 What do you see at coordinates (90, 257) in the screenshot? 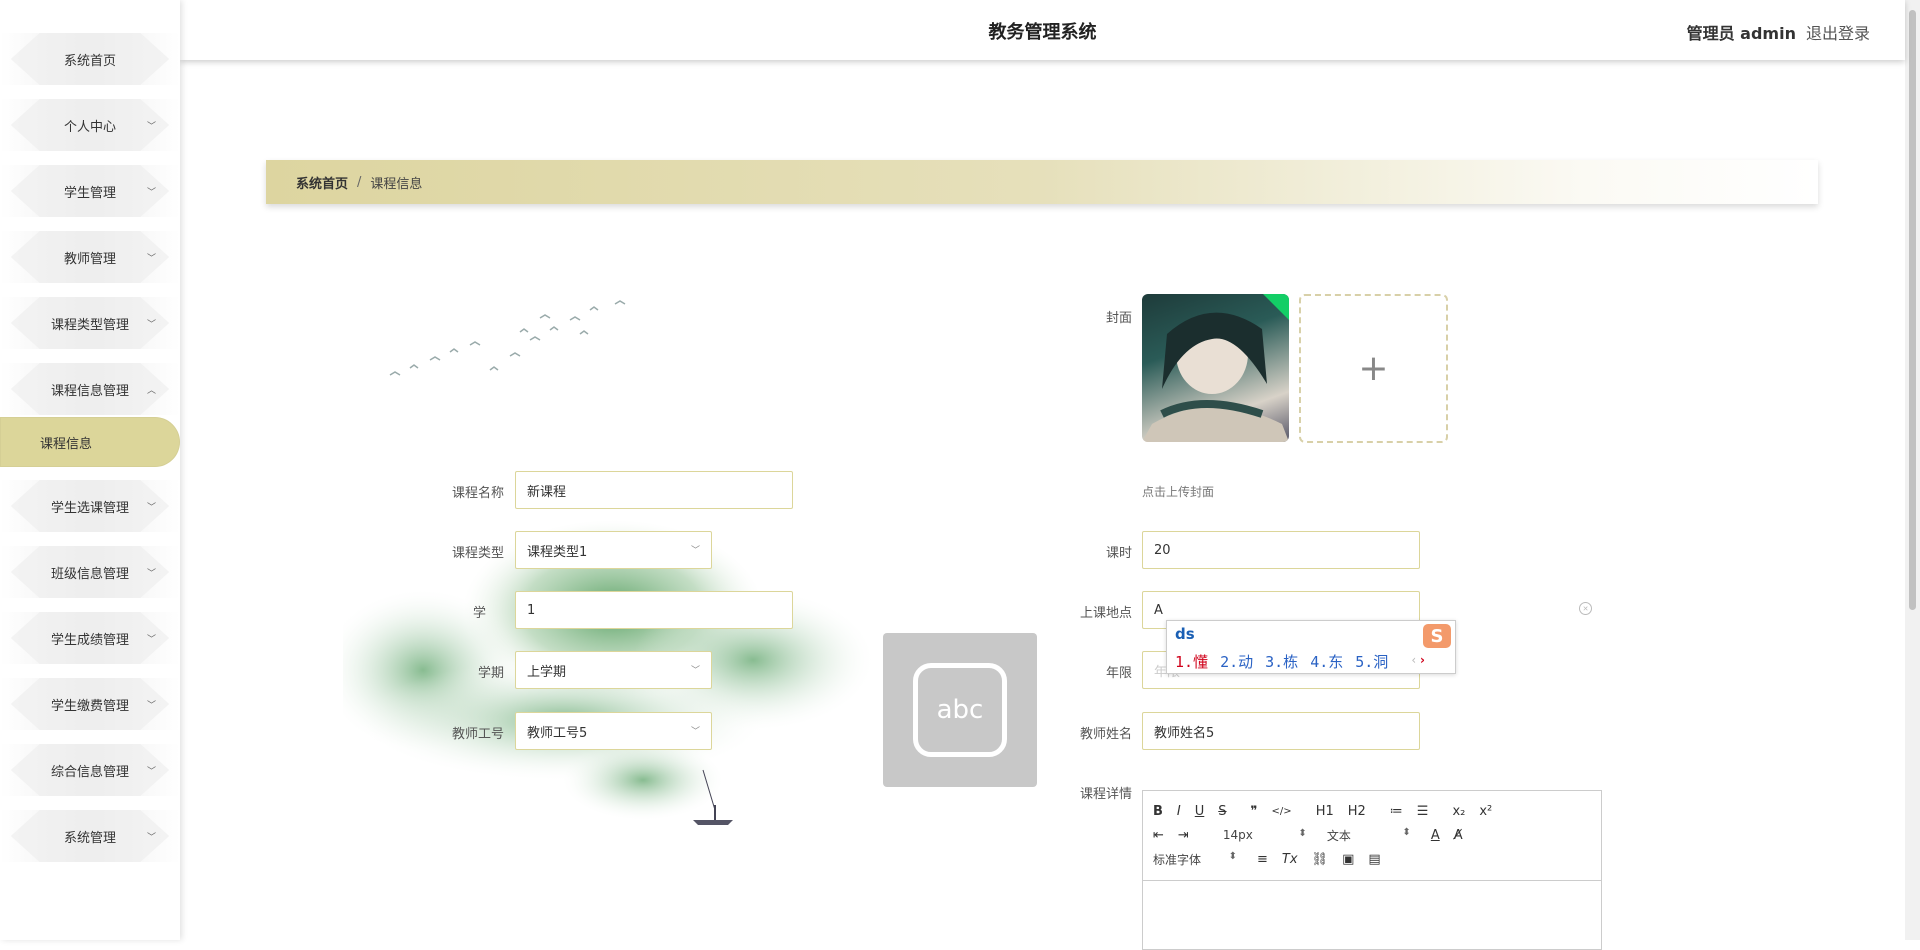
I see `sidebar-item-teachers: 教师管理 ﹀` at bounding box center [90, 257].